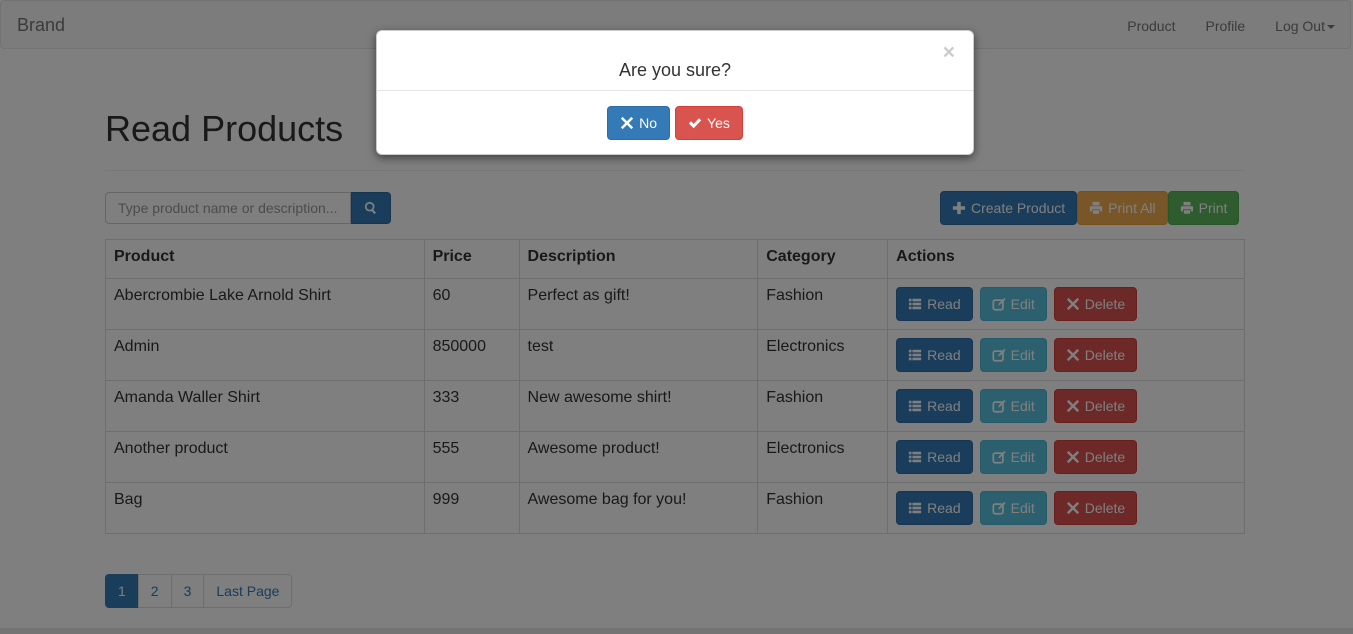 Image resolution: width=1353 pixels, height=634 pixels. Describe the element at coordinates (648, 123) in the screenshot. I see `no-label: No` at that location.